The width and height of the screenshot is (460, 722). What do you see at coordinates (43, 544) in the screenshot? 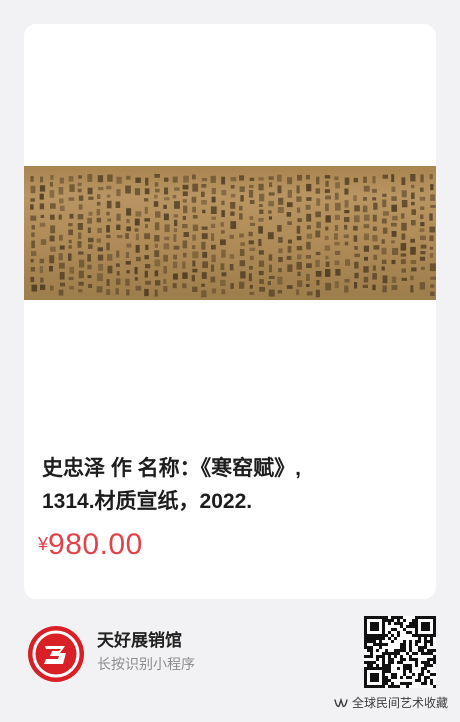
I see `currency-symbol: ¥` at bounding box center [43, 544].